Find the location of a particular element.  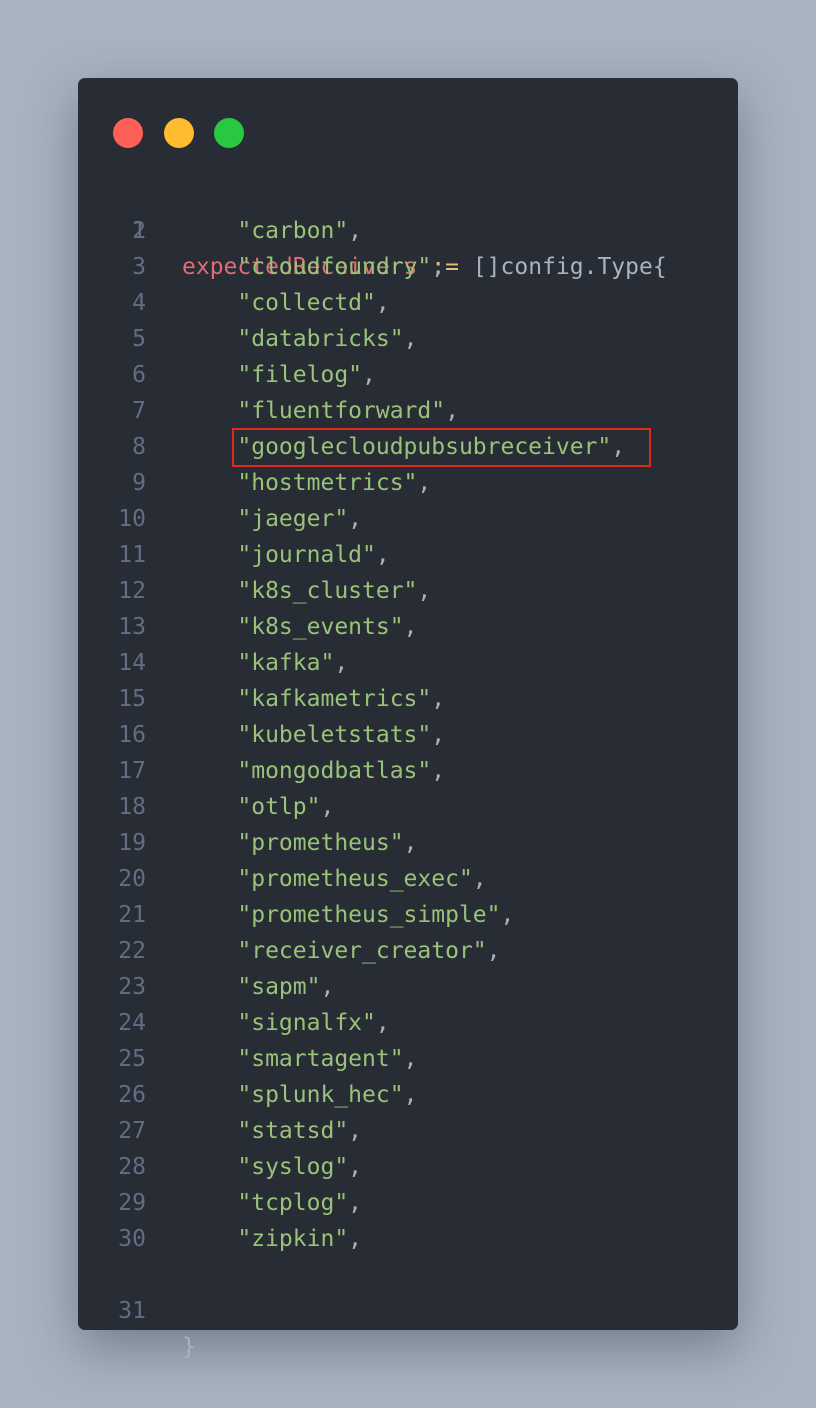

code-content: "splunk_hec", is located at coordinates (299, 1095).